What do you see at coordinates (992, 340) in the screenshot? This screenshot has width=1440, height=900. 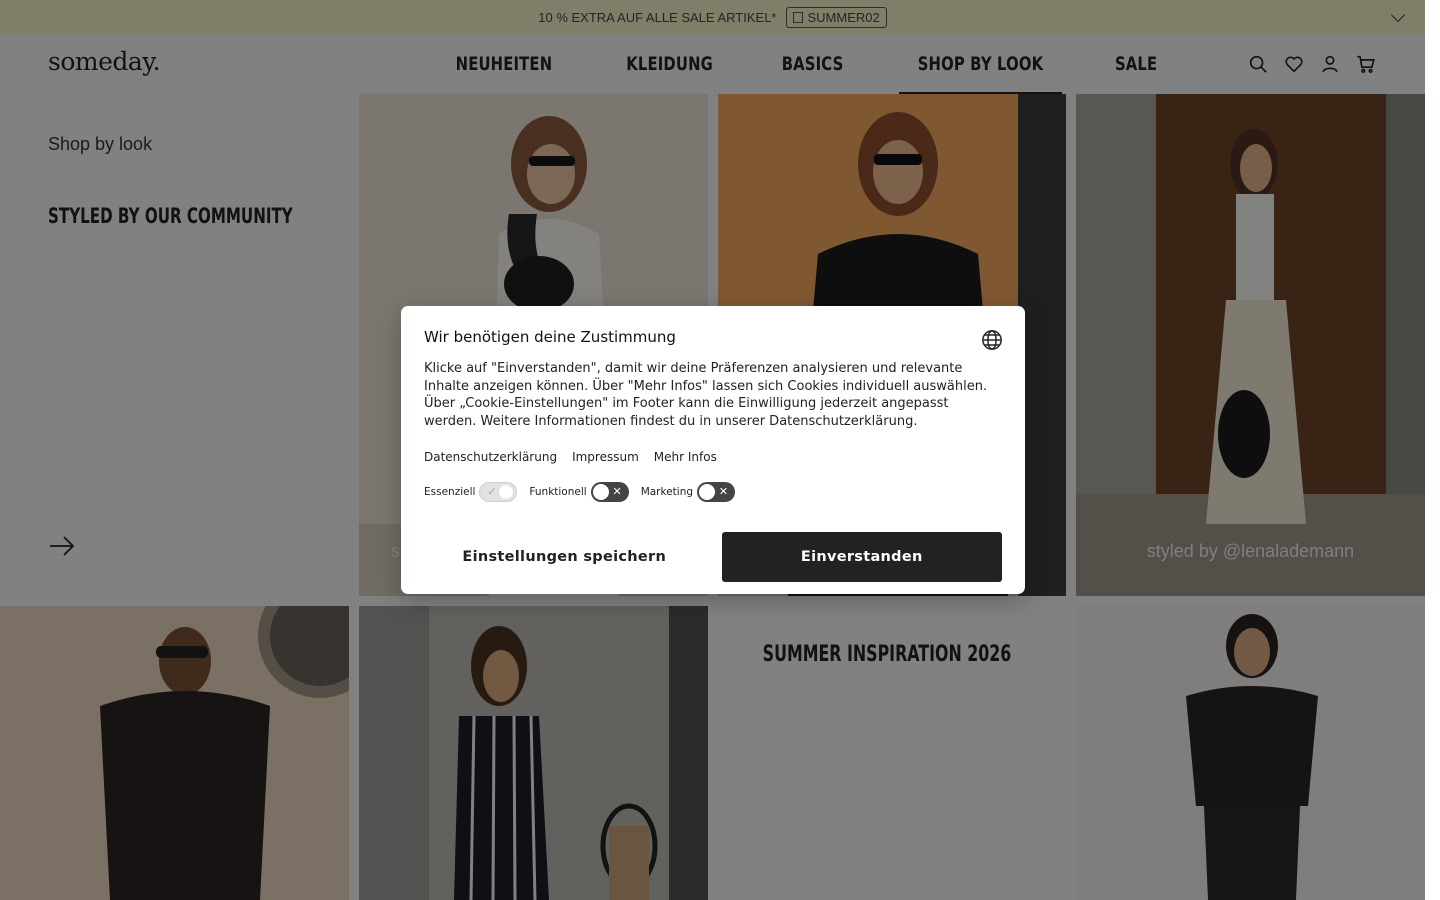 I see `globe-icon` at bounding box center [992, 340].